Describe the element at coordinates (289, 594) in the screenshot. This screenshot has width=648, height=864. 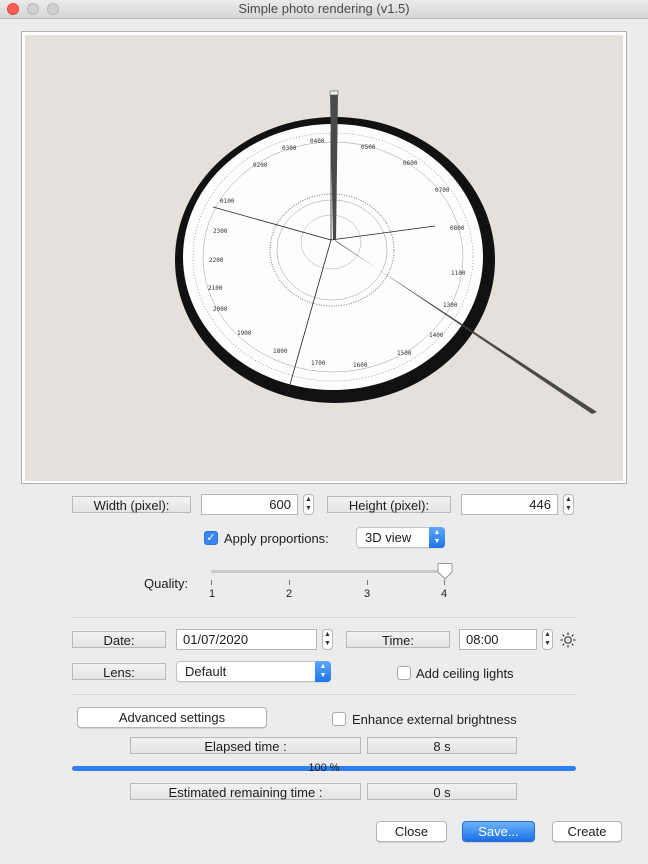
I see `quality-tick-label: 2` at that location.